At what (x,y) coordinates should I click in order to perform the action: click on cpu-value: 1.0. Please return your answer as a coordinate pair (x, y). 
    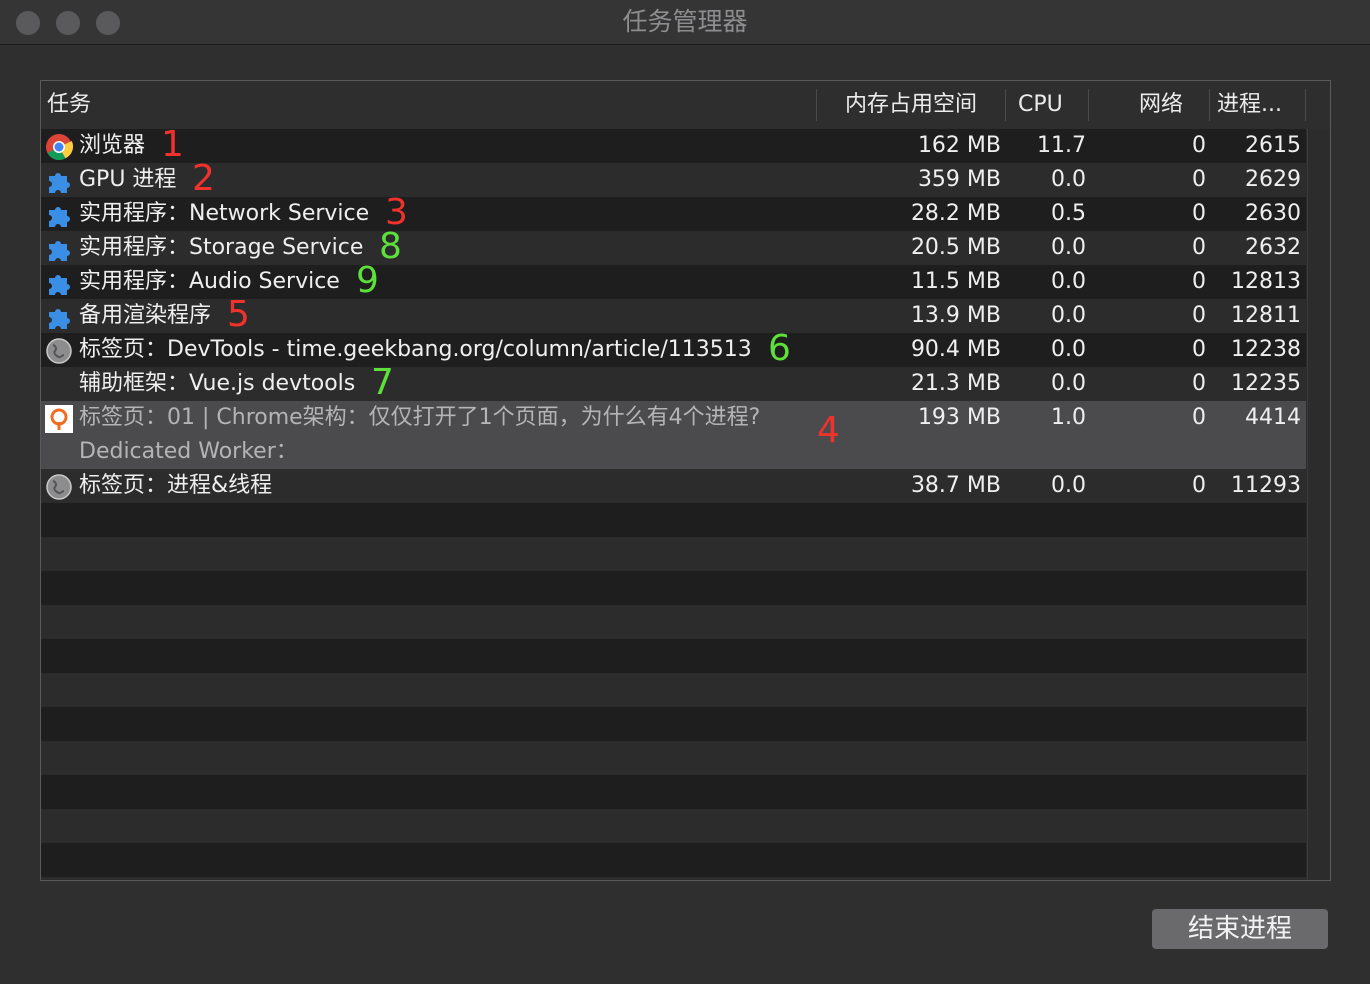
    Looking at the image, I should click on (1068, 417).